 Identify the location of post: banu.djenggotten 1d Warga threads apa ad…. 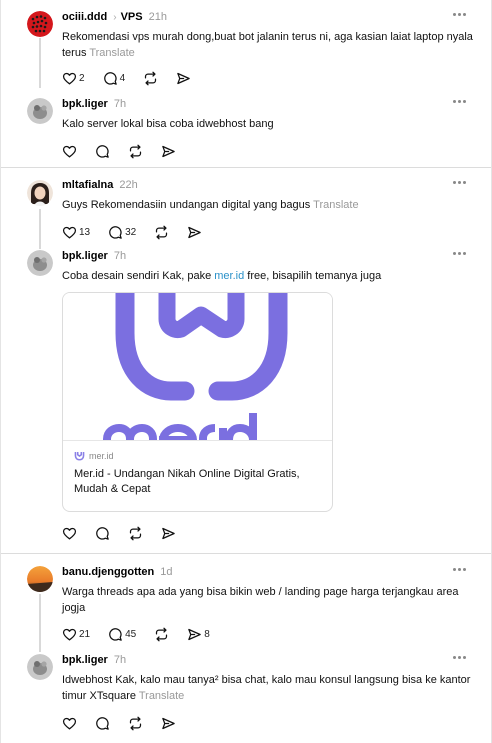
(246, 603).